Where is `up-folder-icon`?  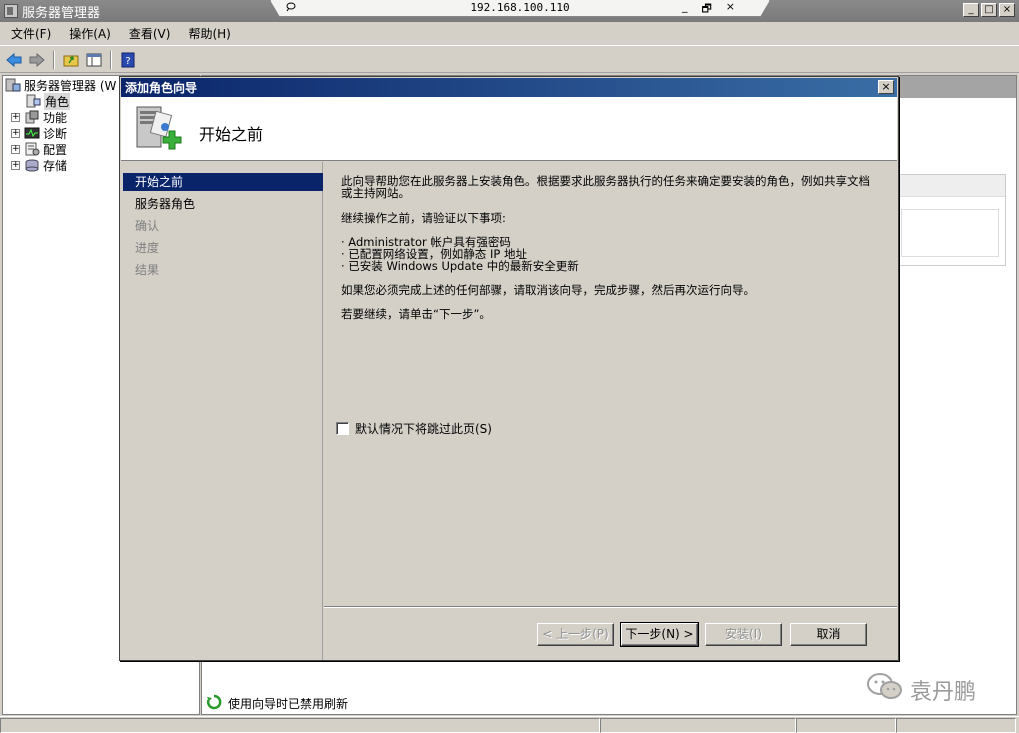 up-folder-icon is located at coordinates (71, 60).